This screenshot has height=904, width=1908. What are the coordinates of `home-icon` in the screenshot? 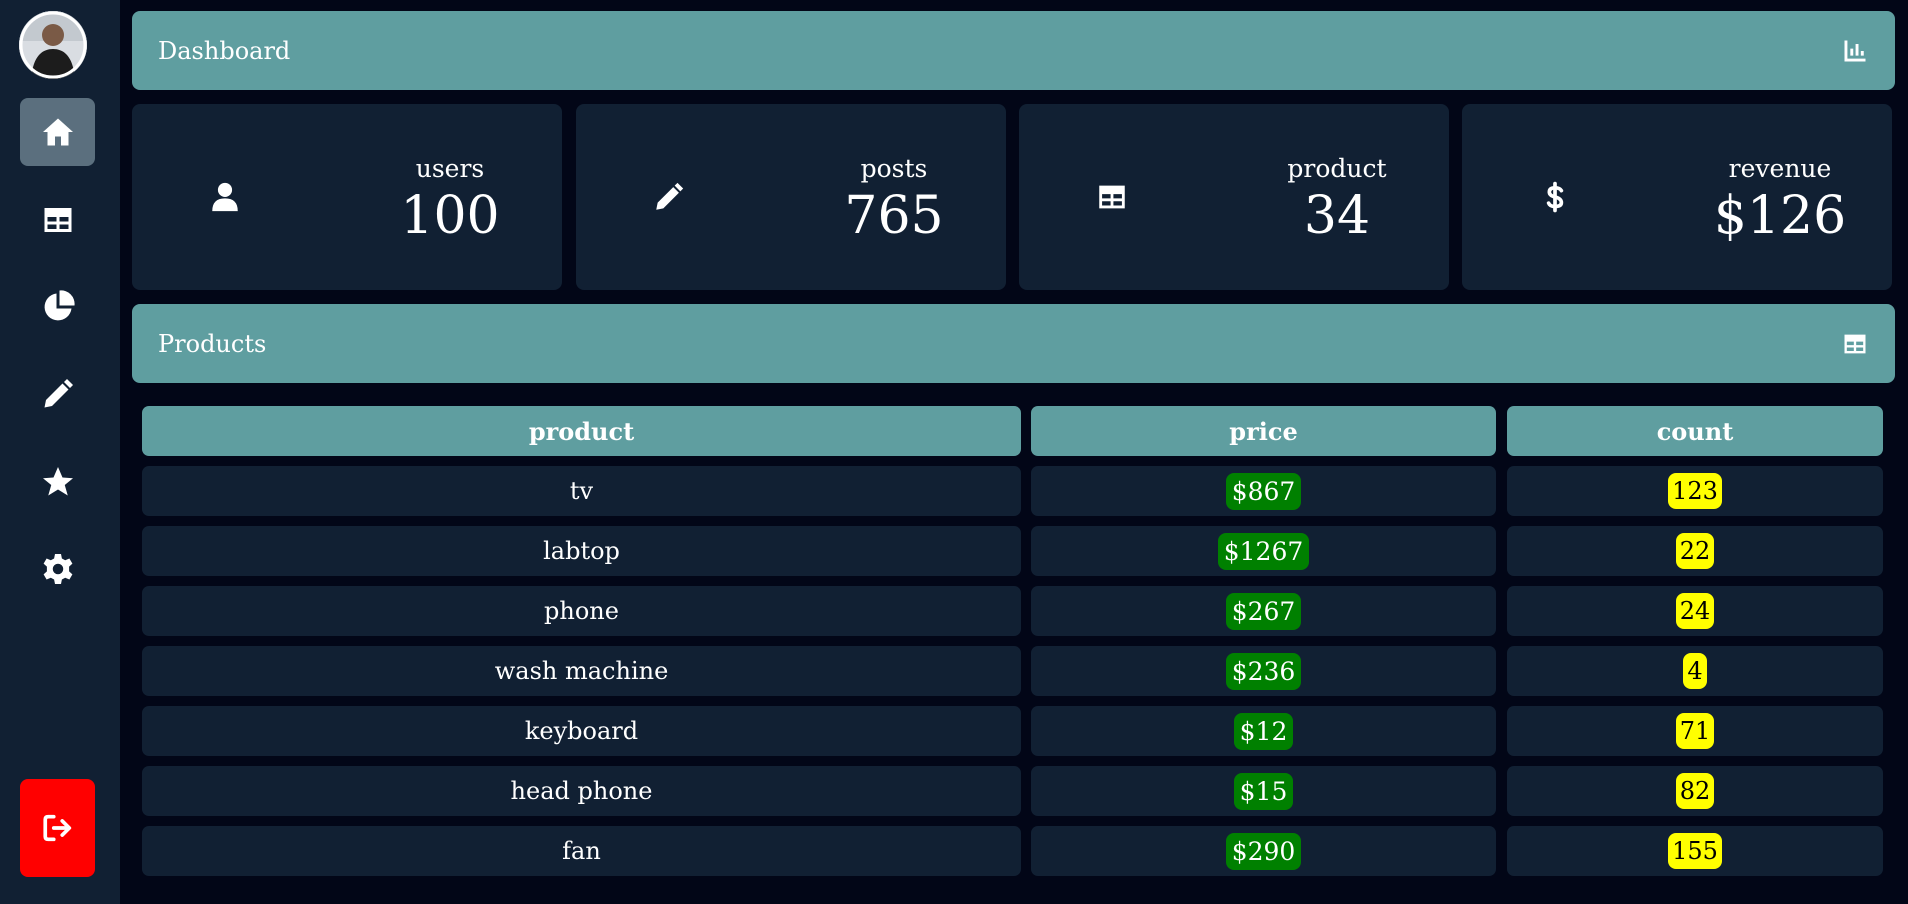 It's located at (57, 132).